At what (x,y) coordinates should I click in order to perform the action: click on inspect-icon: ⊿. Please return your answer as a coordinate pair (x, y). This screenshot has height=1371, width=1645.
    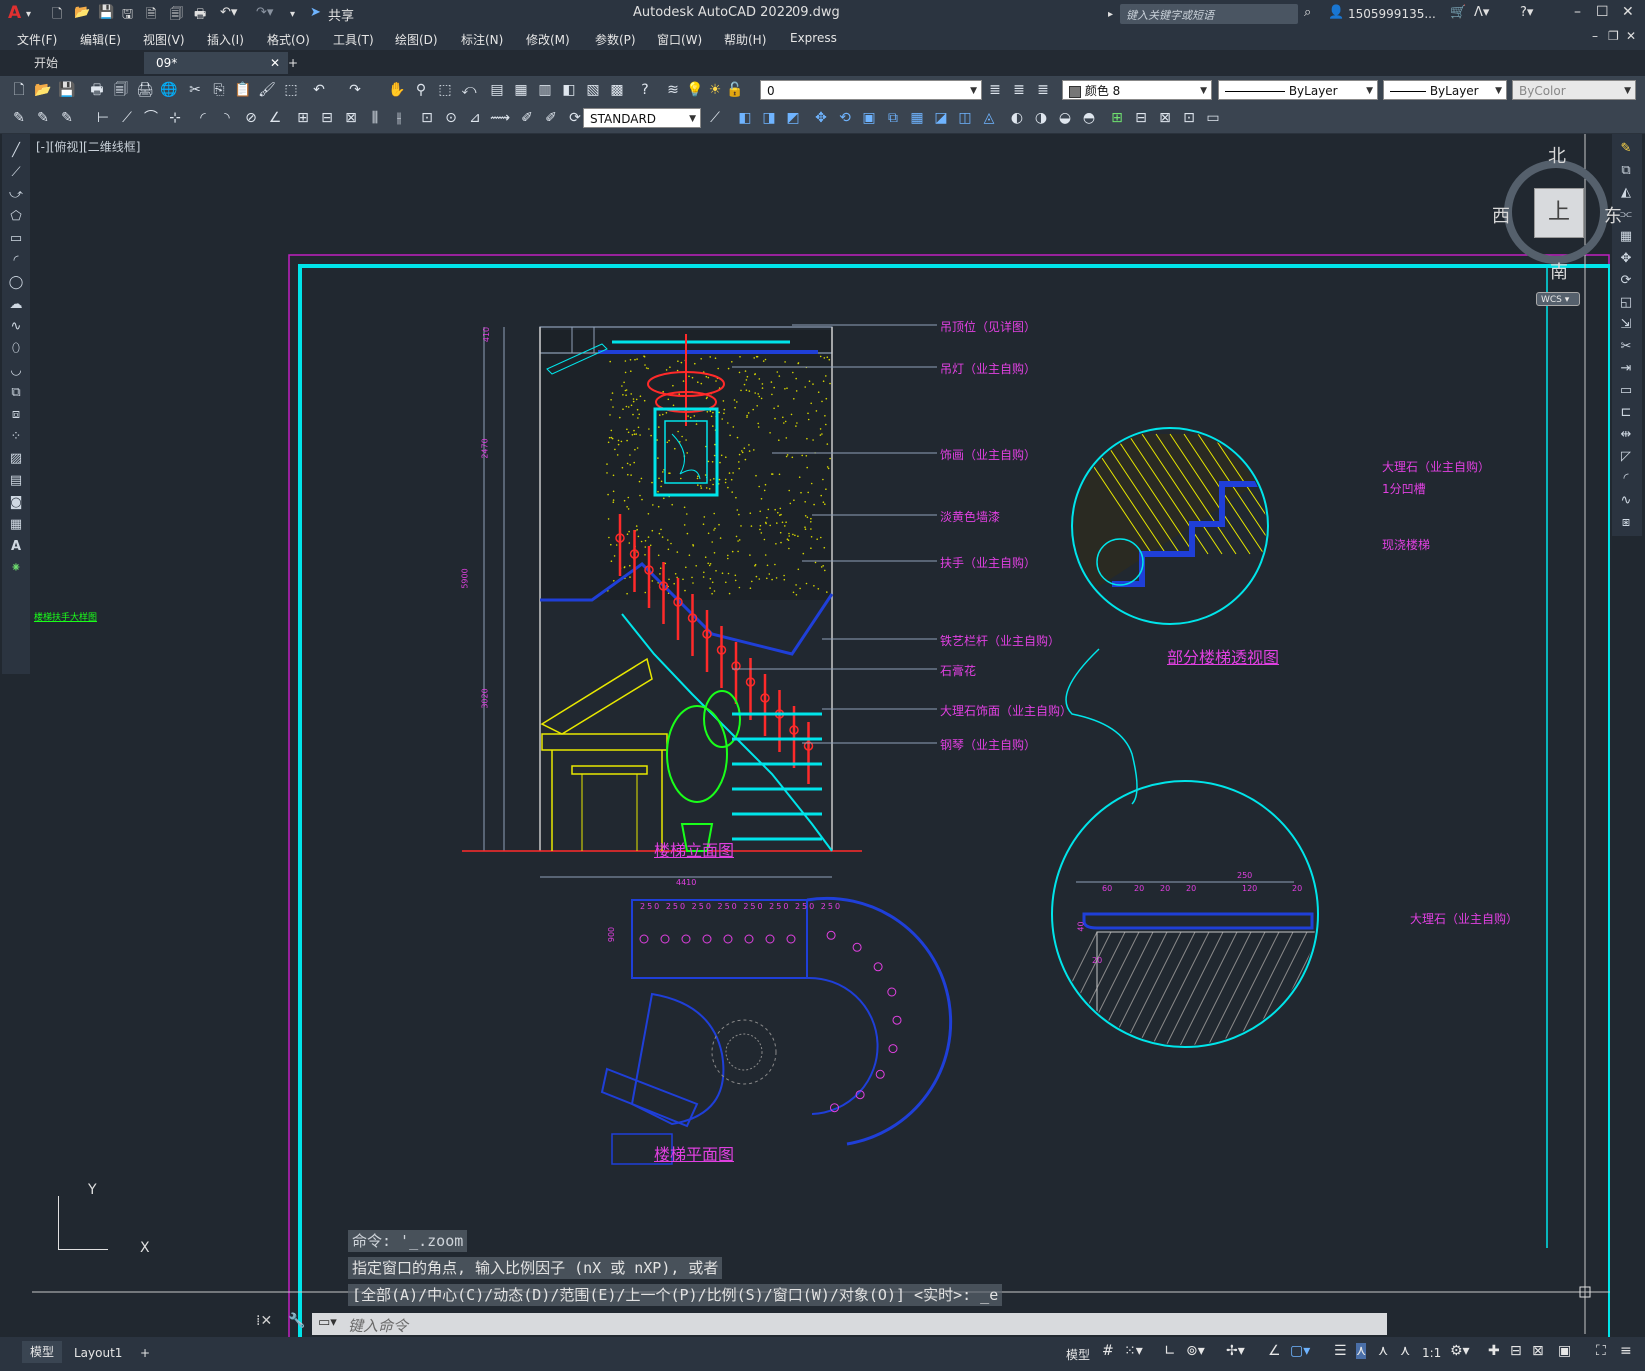
    Looking at the image, I should click on (475, 118).